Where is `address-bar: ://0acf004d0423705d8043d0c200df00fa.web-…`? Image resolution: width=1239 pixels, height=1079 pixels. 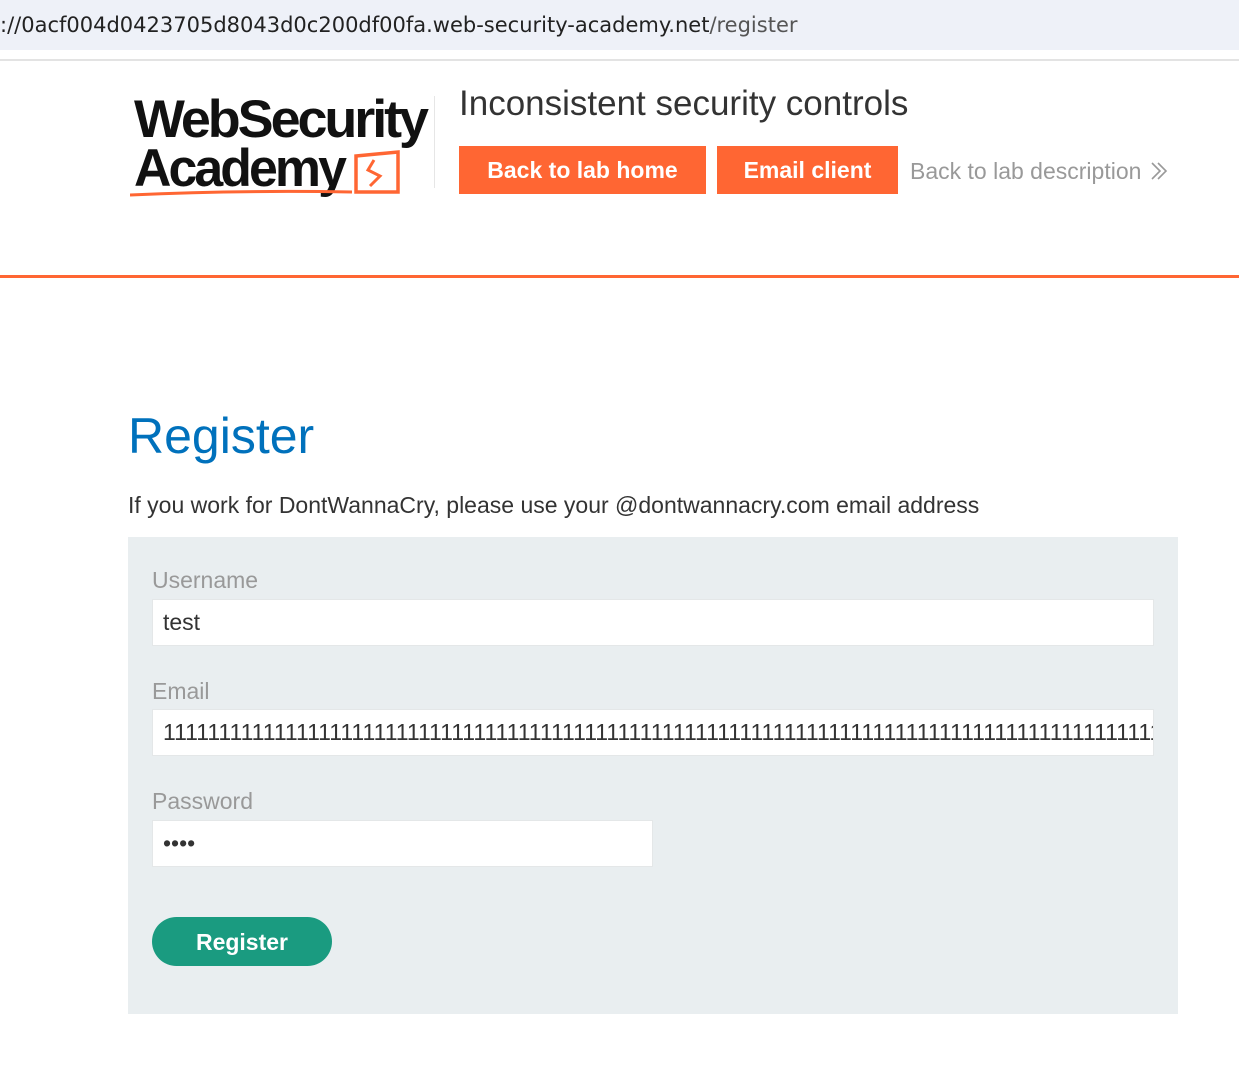
address-bar: ://0acf004d0423705d8043d0c200df00fa.web-… is located at coordinates (619, 25).